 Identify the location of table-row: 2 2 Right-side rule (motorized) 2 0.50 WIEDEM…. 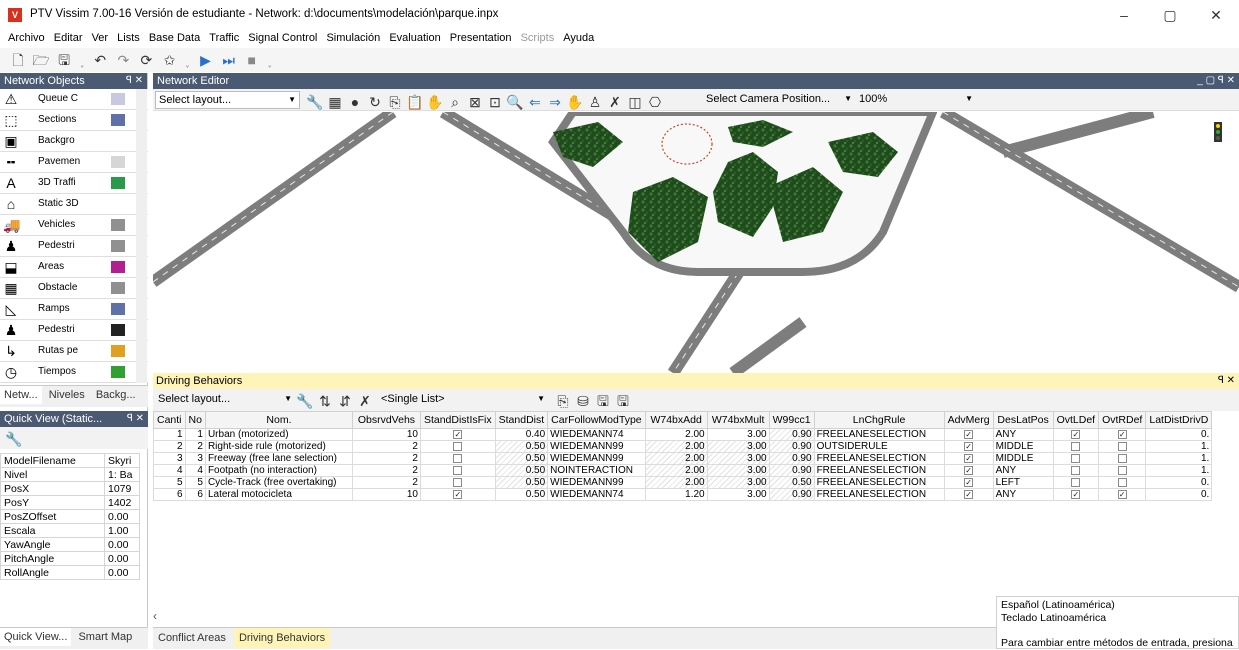
(683, 446).